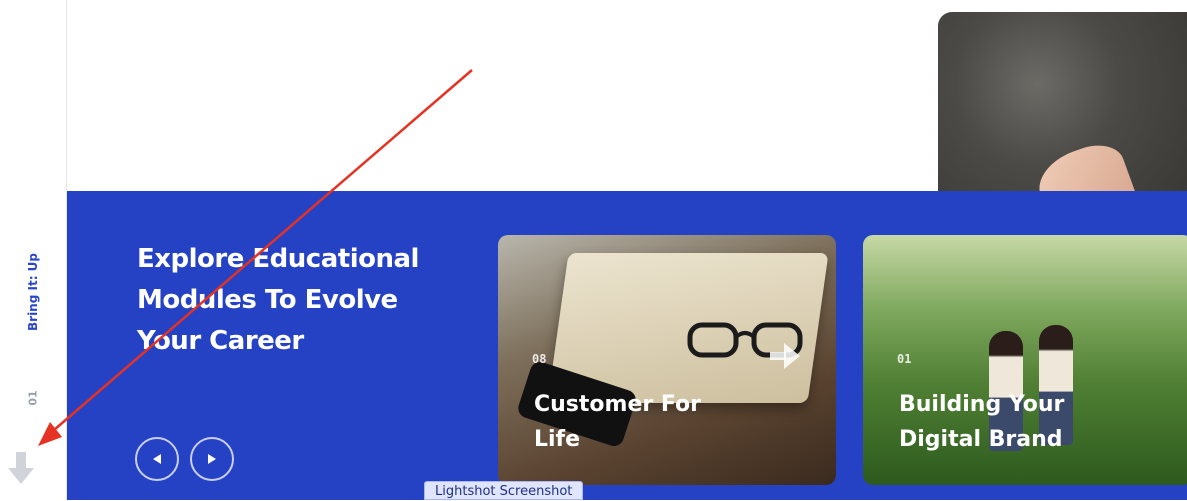 The width and height of the screenshot is (1187, 501). What do you see at coordinates (1083, 164) in the screenshot?
I see `hand-image` at bounding box center [1083, 164].